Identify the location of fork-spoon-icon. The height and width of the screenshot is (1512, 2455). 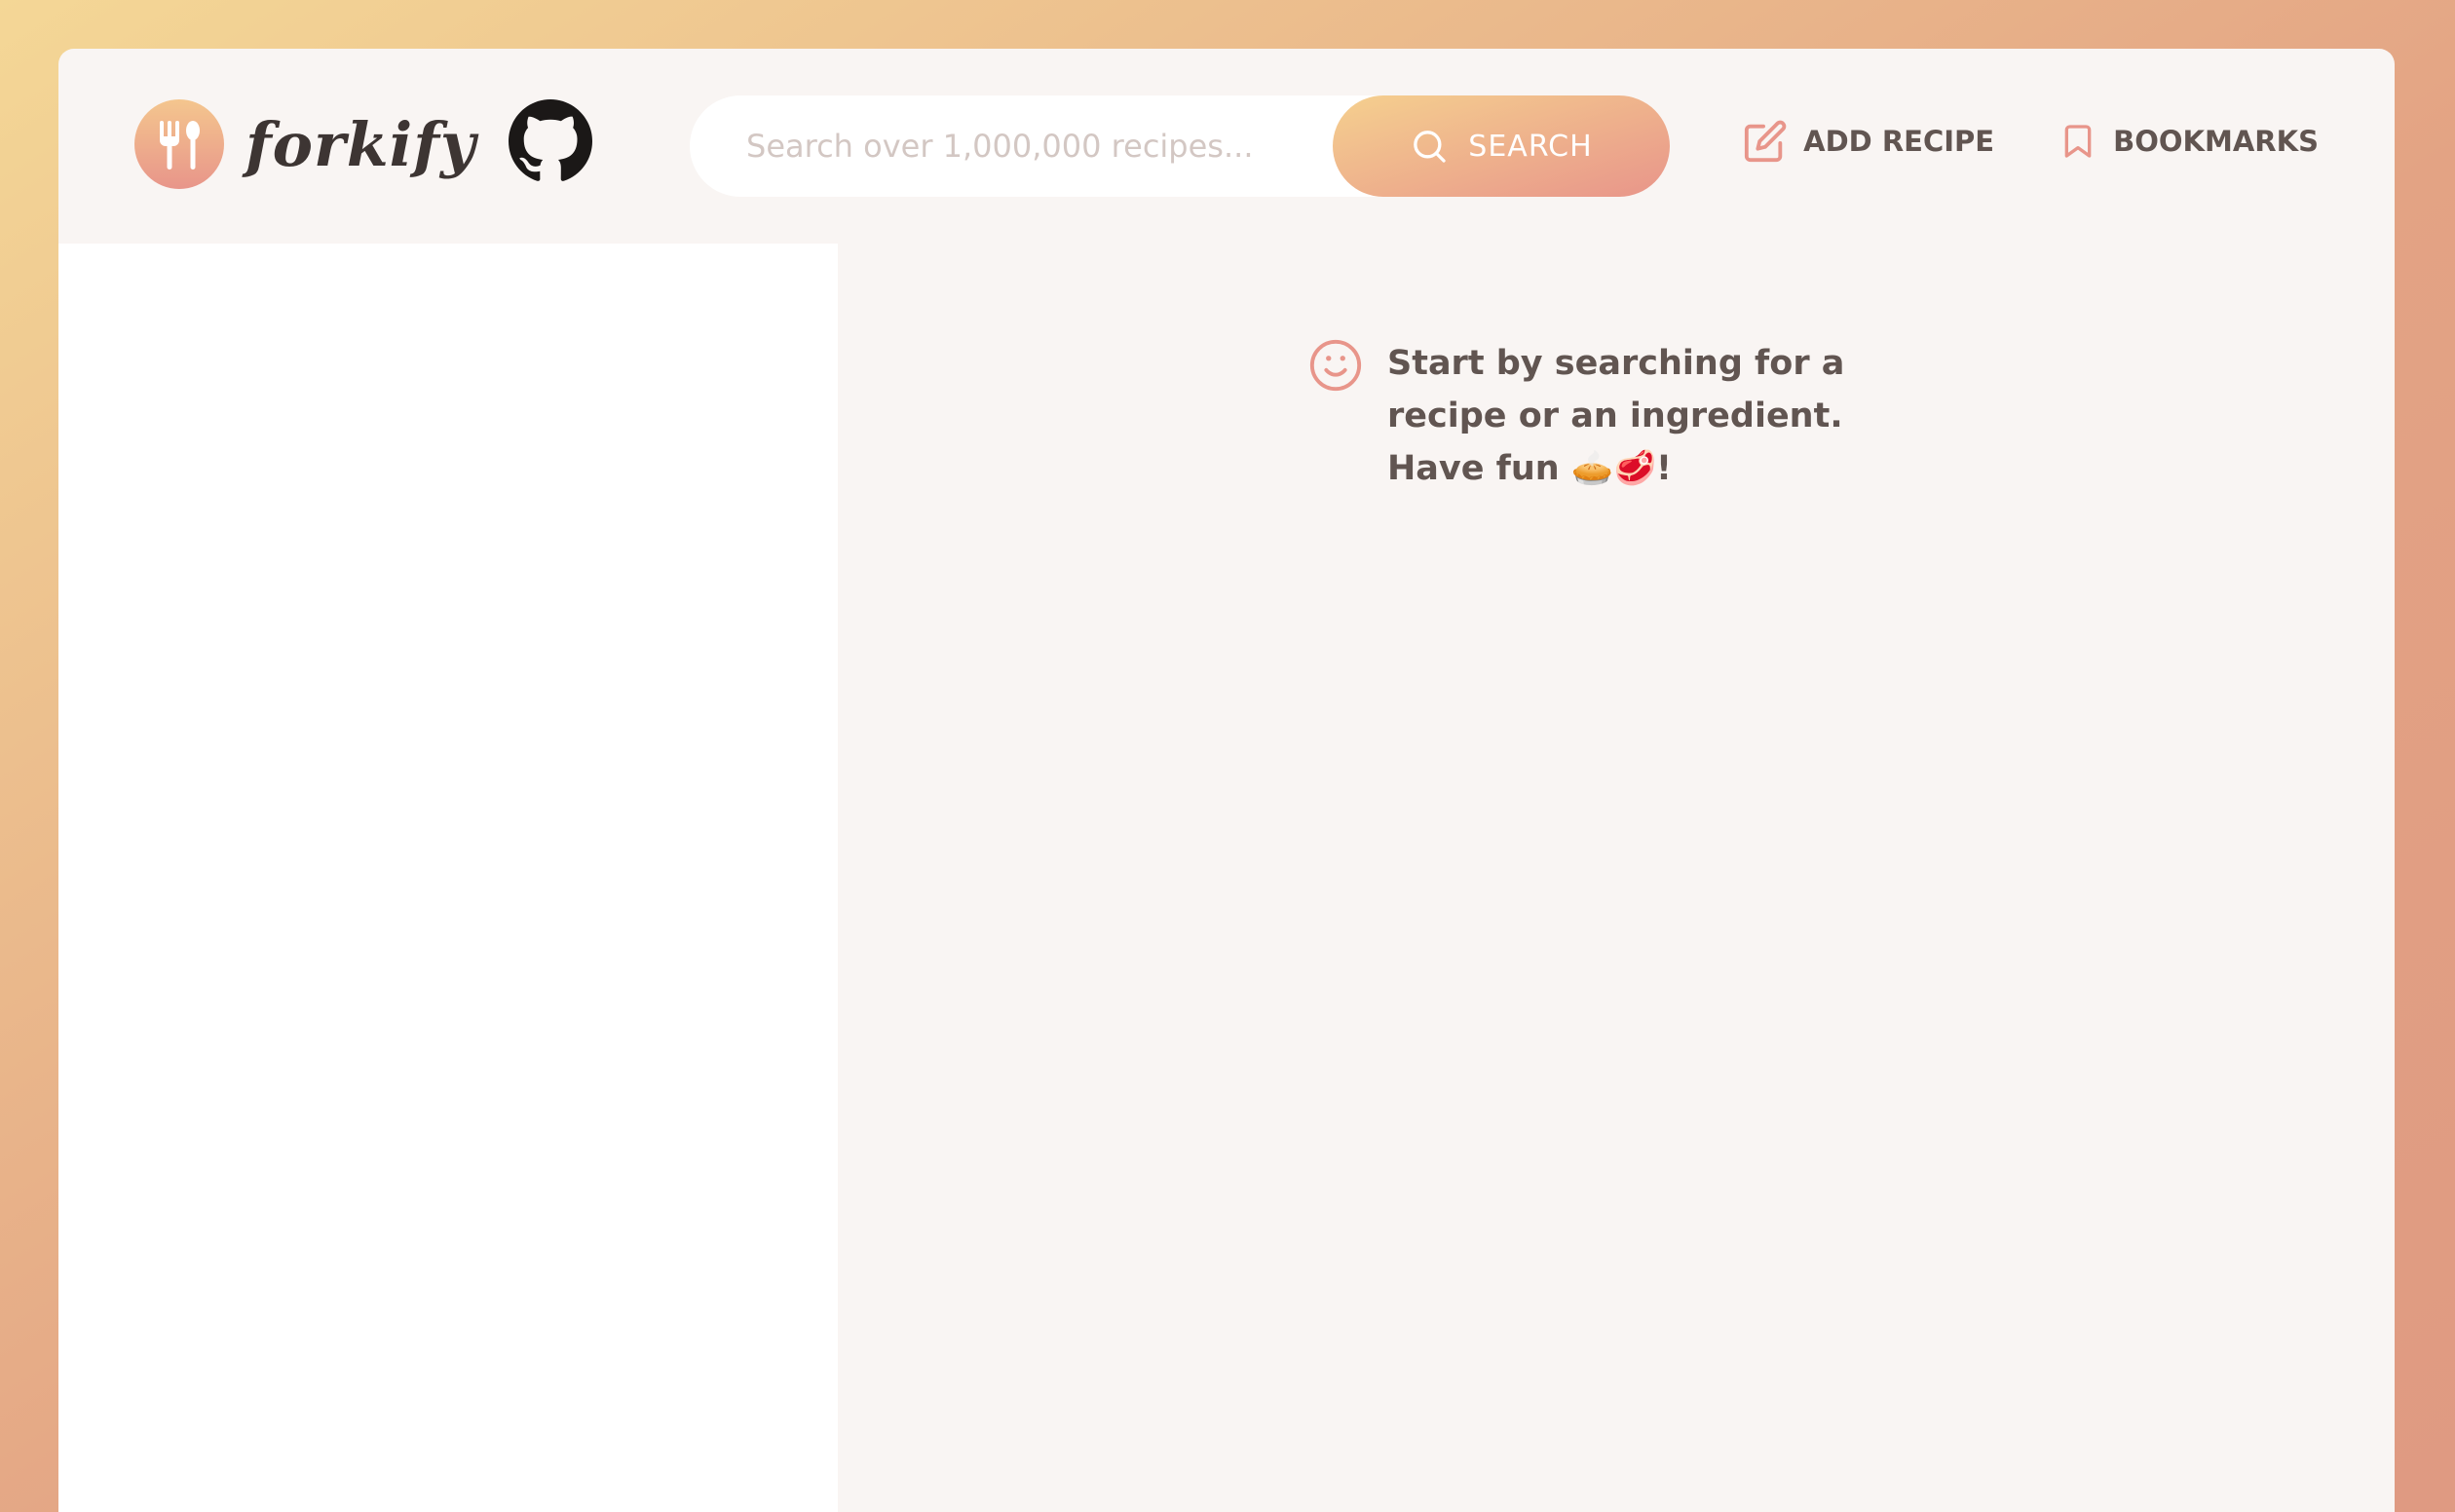
(179, 144).